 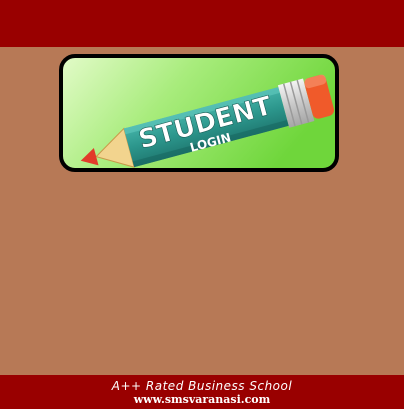 I want to click on footer-website-link: www.smsvaranasi.com, so click(x=202, y=400).